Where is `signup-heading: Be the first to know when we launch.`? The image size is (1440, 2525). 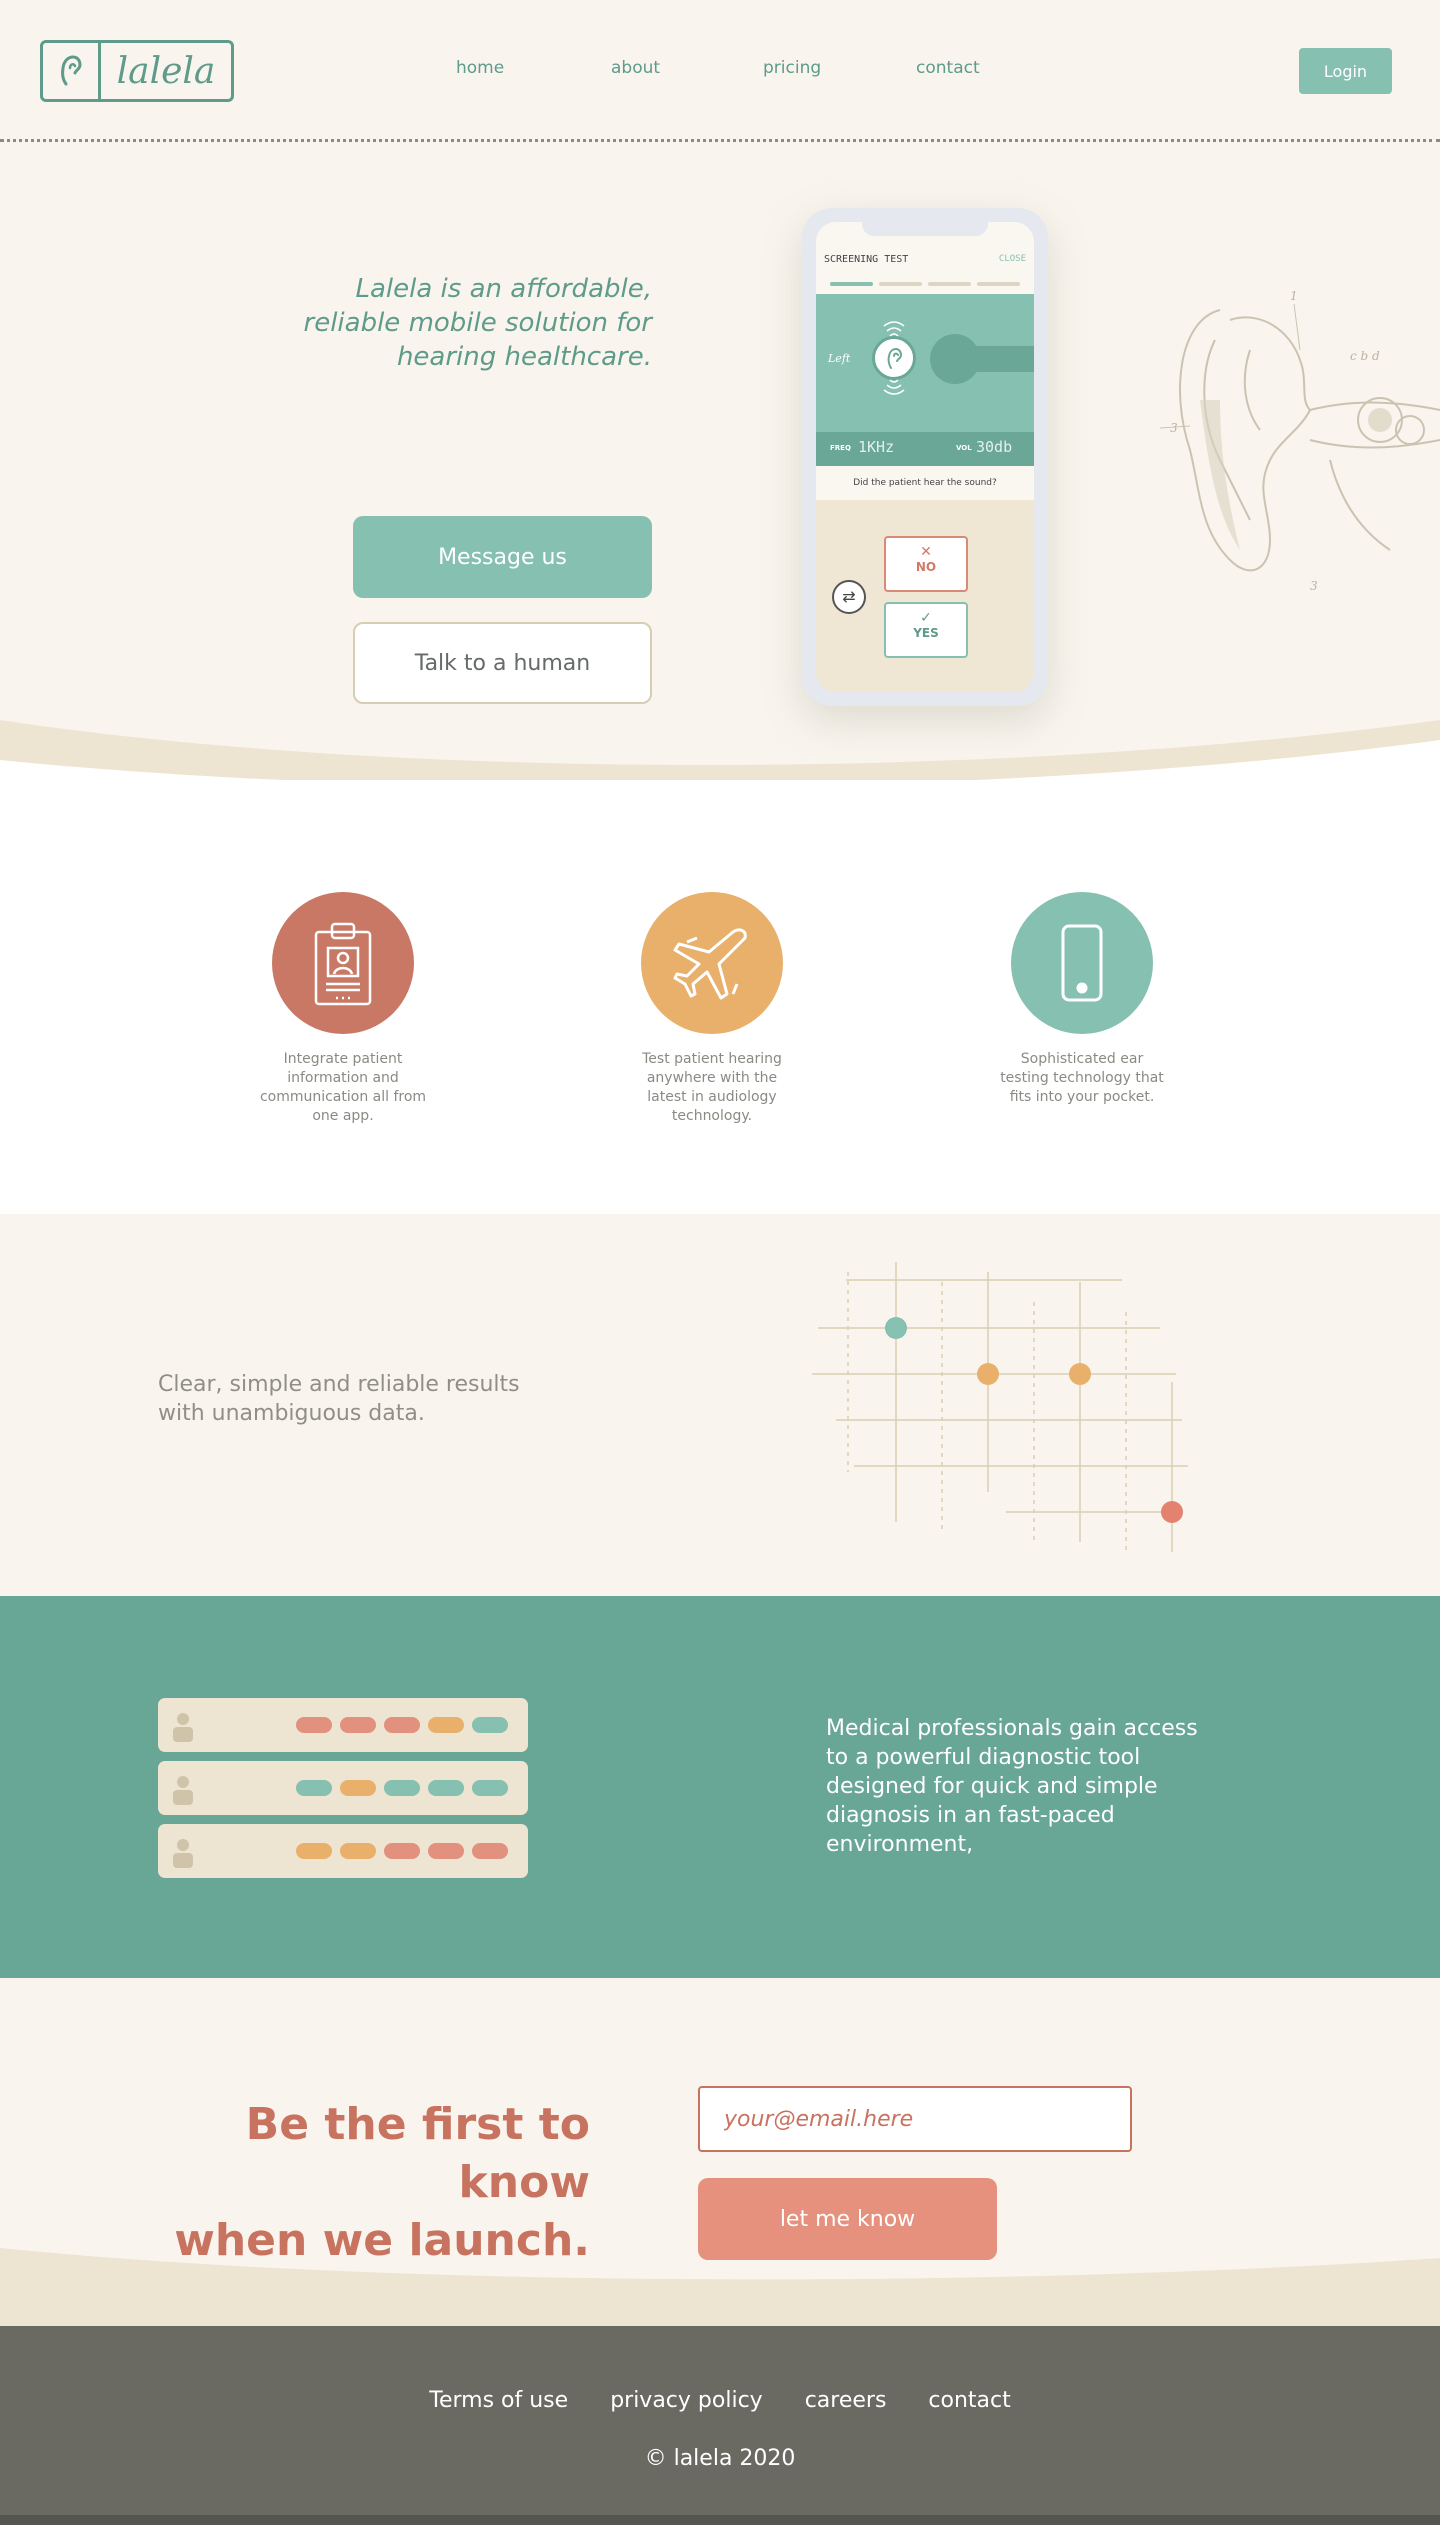 signup-heading: Be the first to know when we launch. is located at coordinates (355, 2183).